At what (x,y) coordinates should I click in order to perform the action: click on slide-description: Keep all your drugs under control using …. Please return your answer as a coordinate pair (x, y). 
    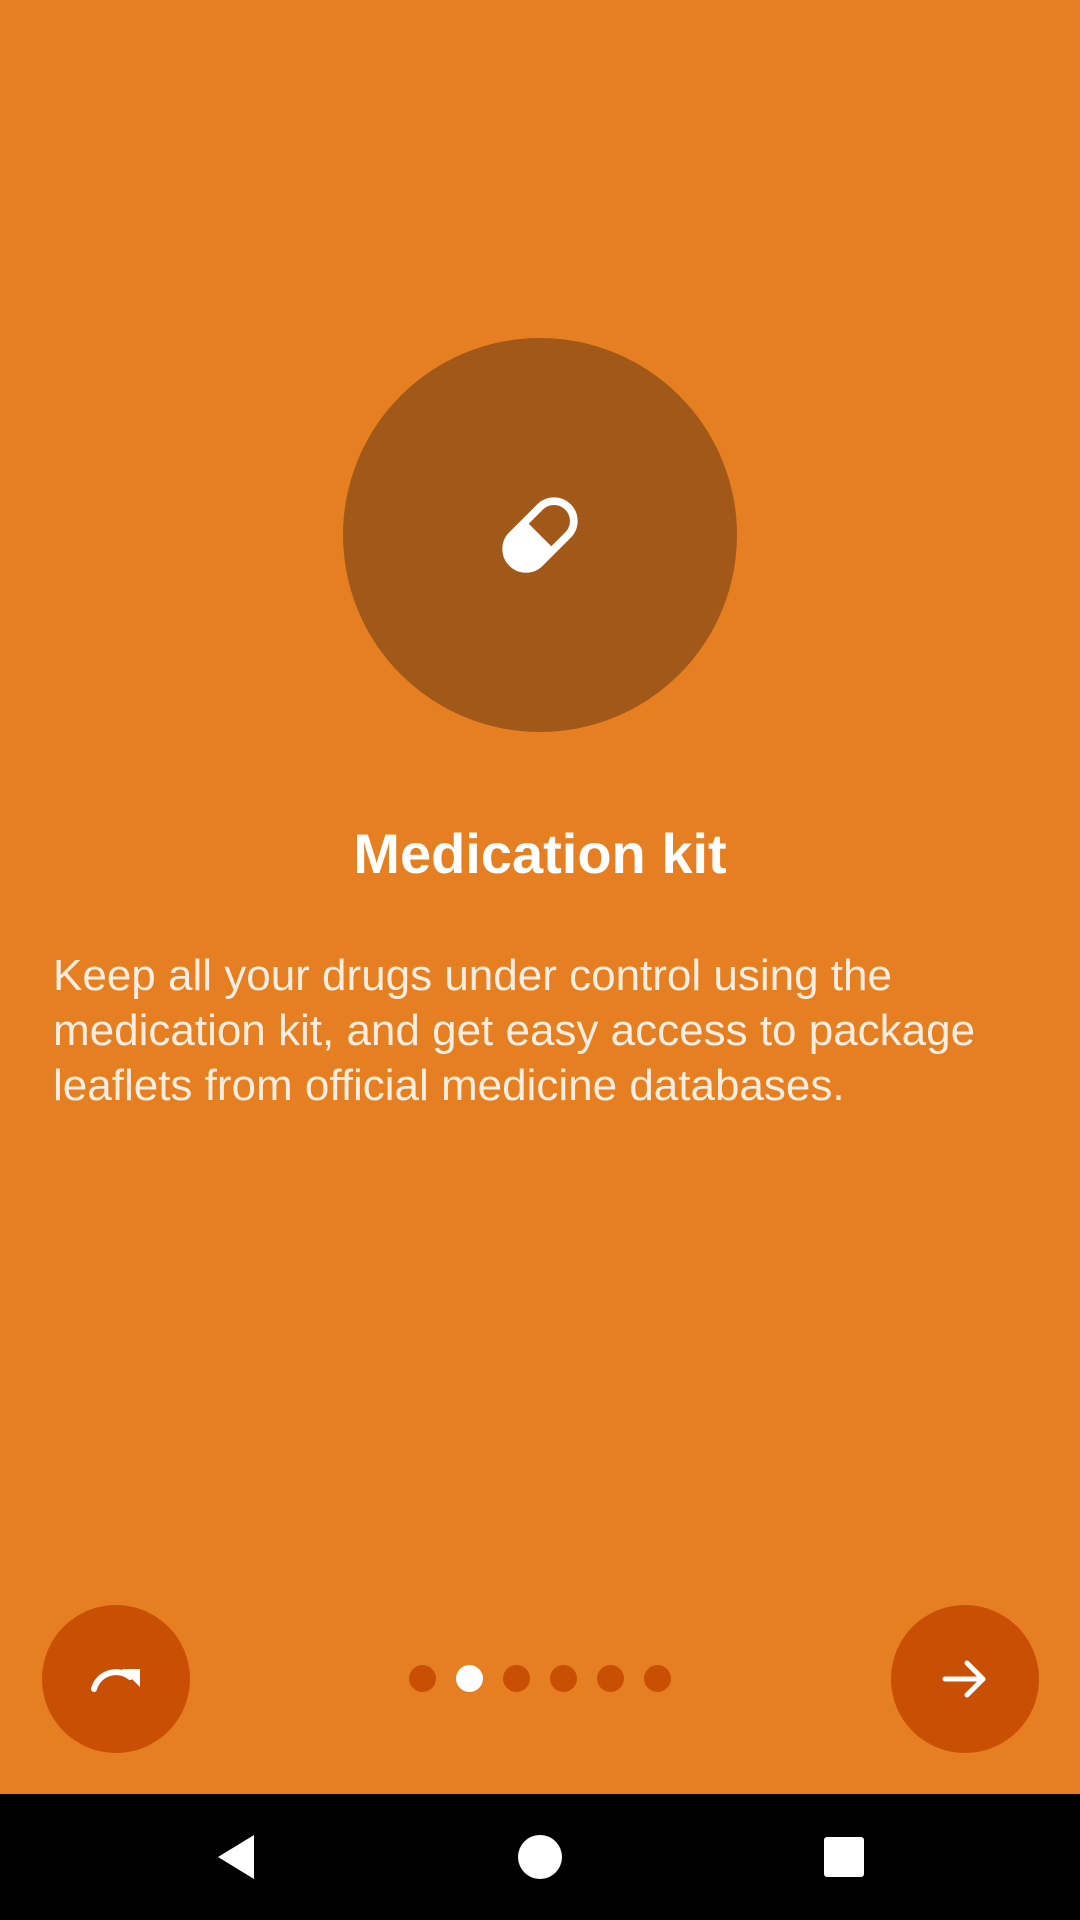
    Looking at the image, I should click on (514, 1030).